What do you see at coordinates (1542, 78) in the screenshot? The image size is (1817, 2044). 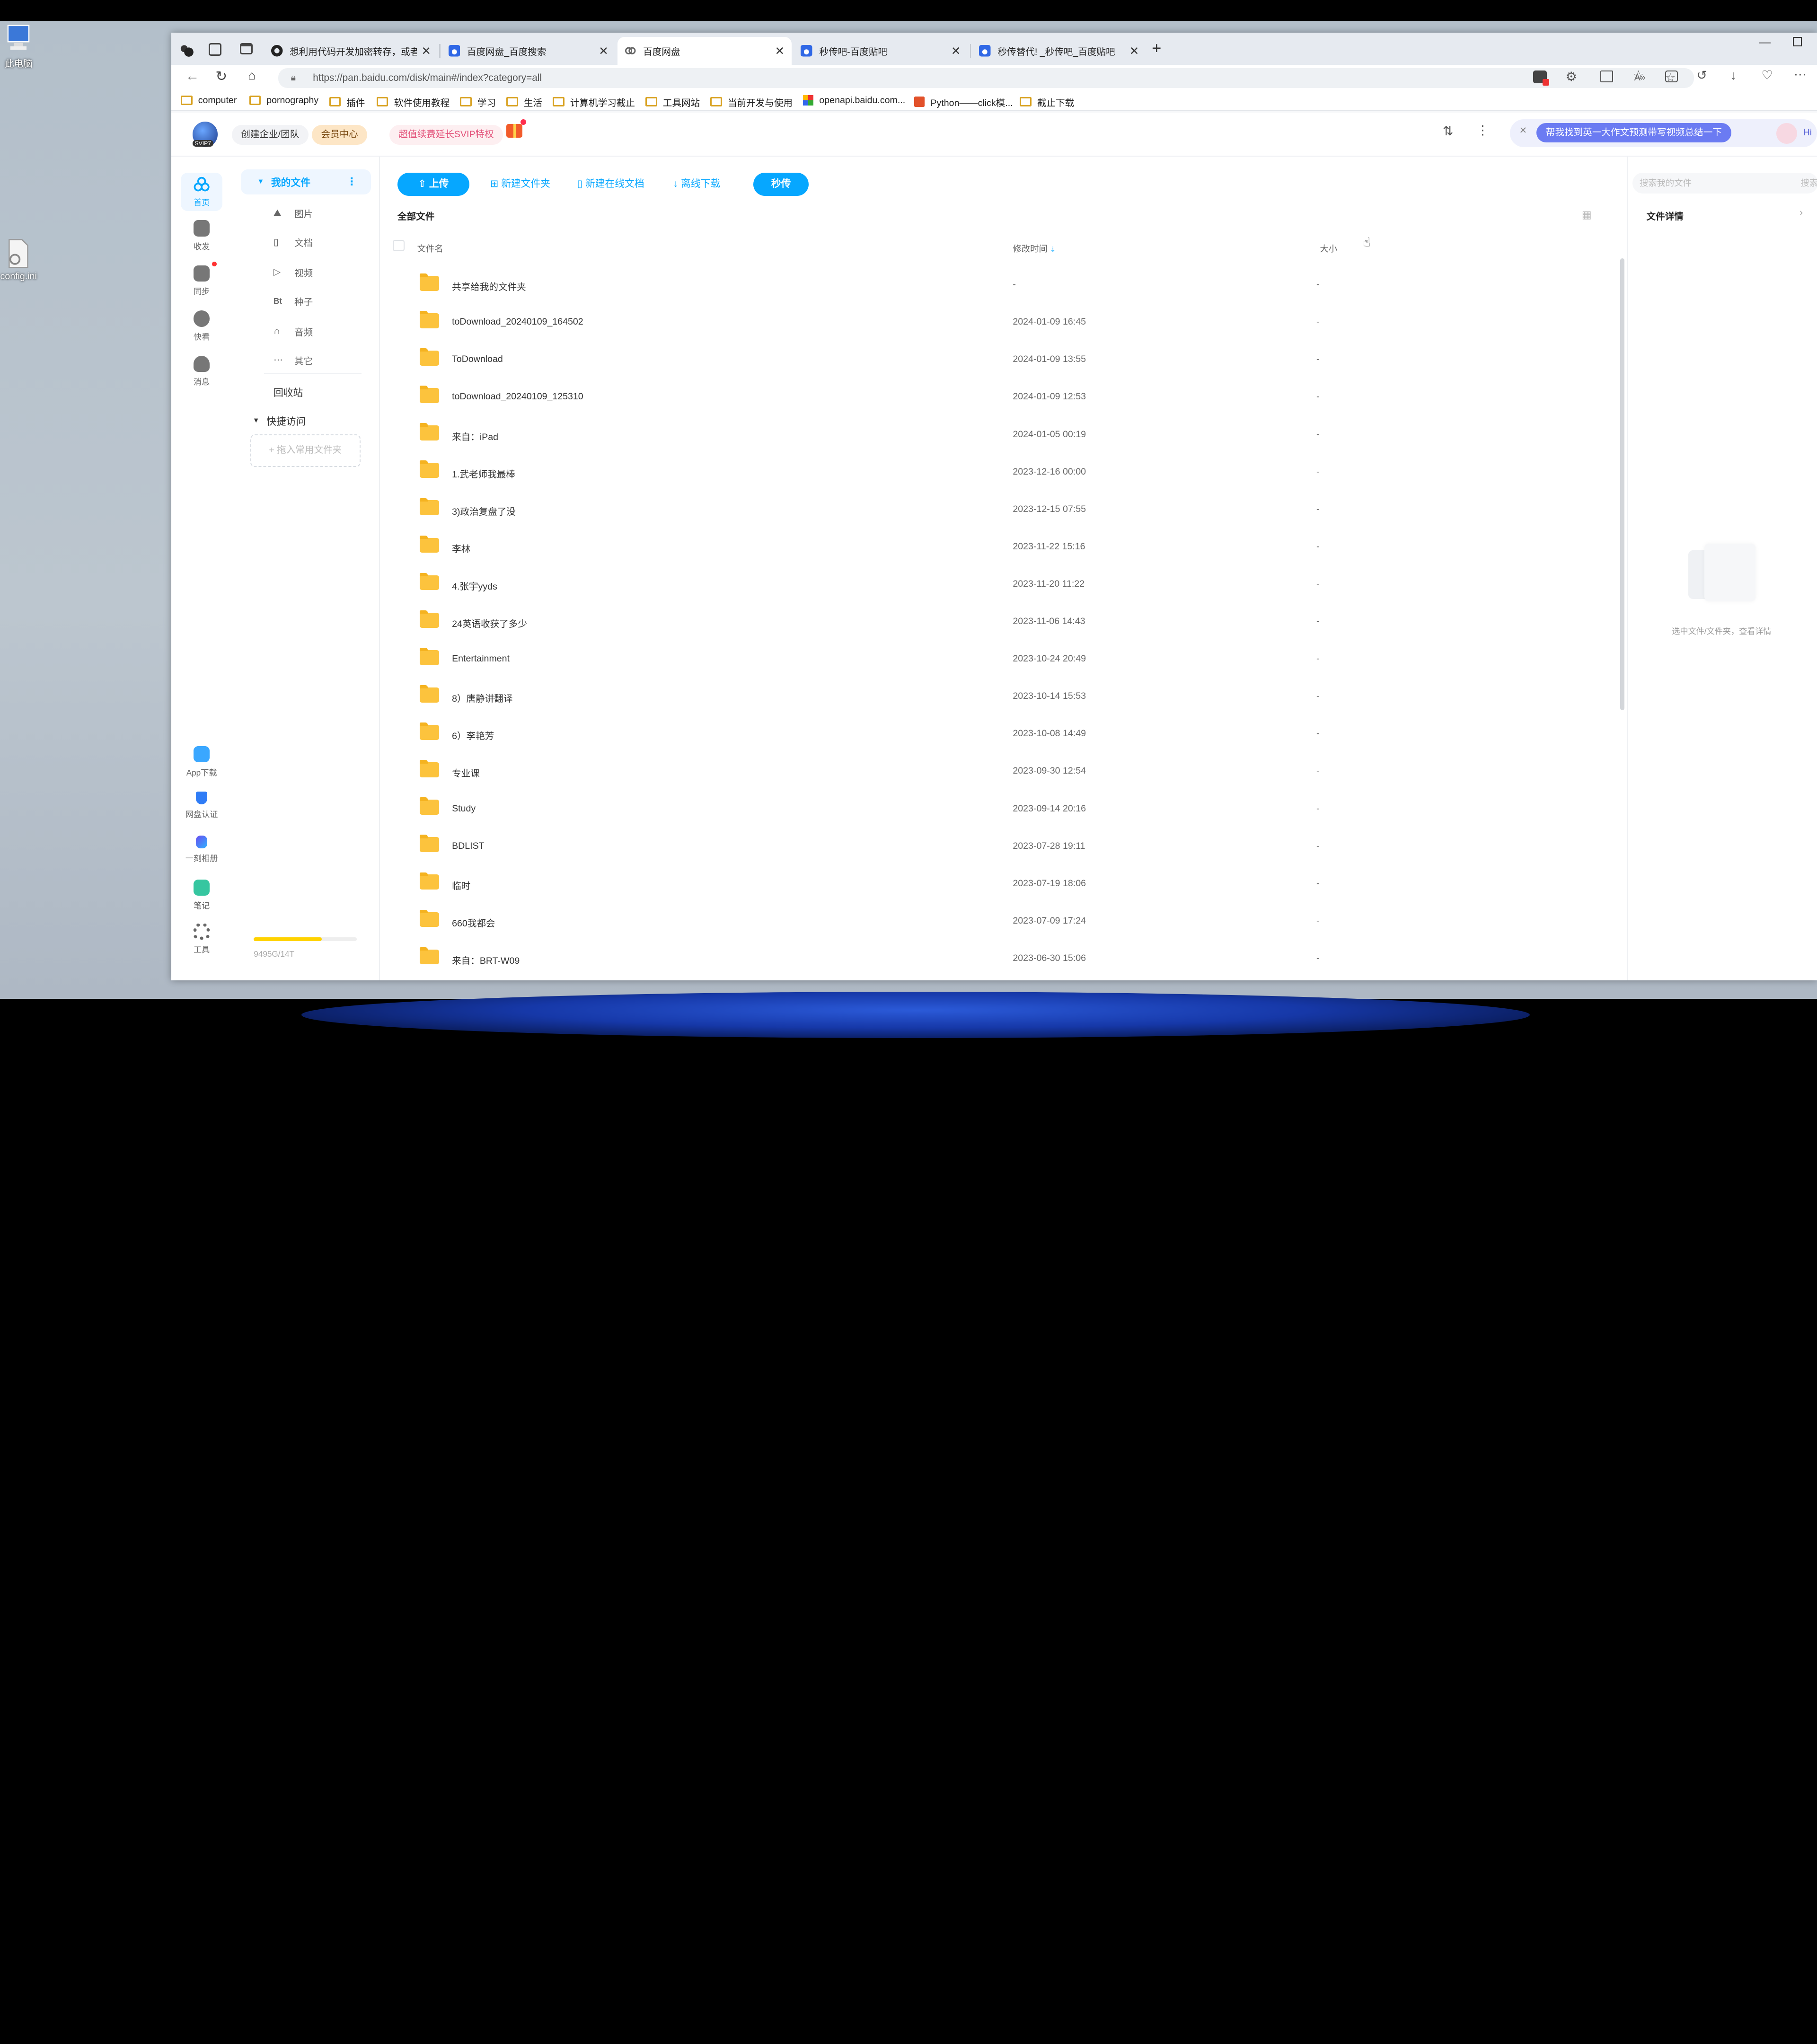 I see `extension-icon` at bounding box center [1542, 78].